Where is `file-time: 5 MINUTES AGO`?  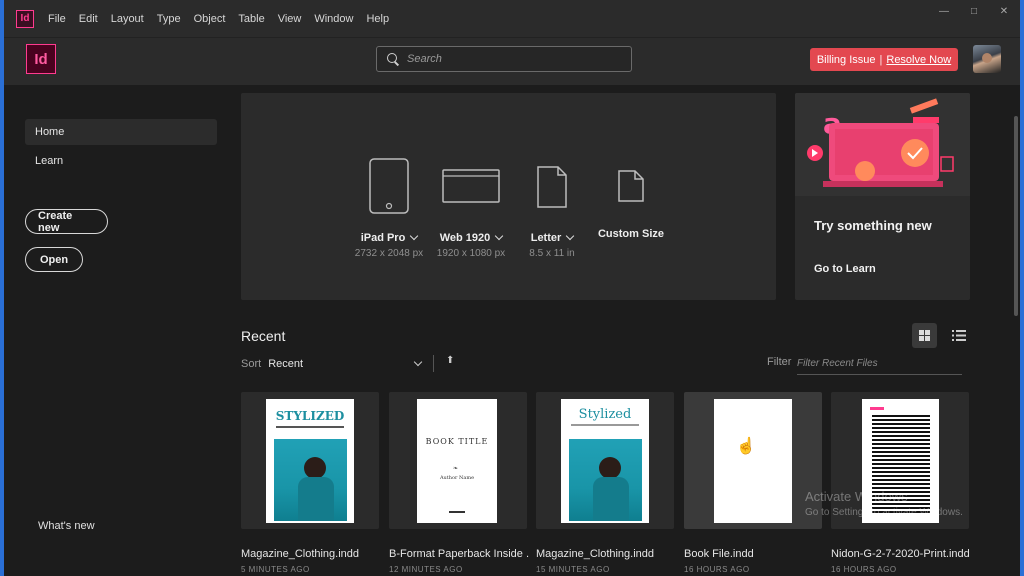 file-time: 5 MINUTES AGO is located at coordinates (275, 569).